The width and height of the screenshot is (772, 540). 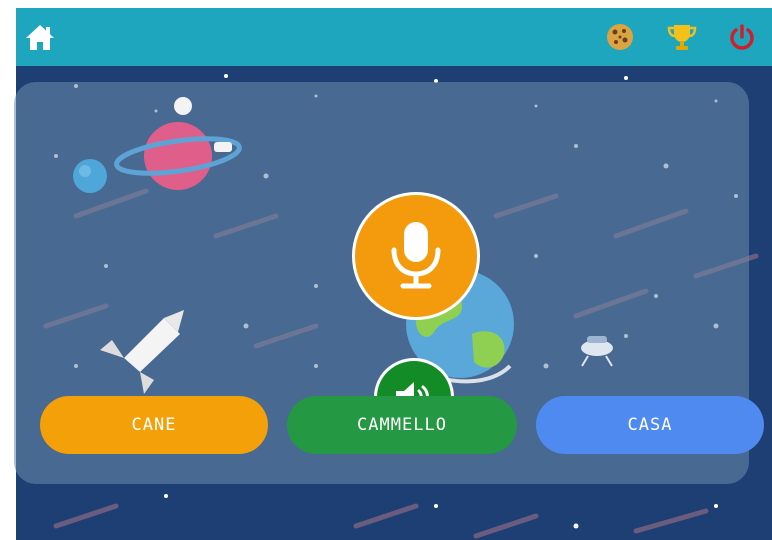 I want to click on home-icon, so click(x=40, y=37).